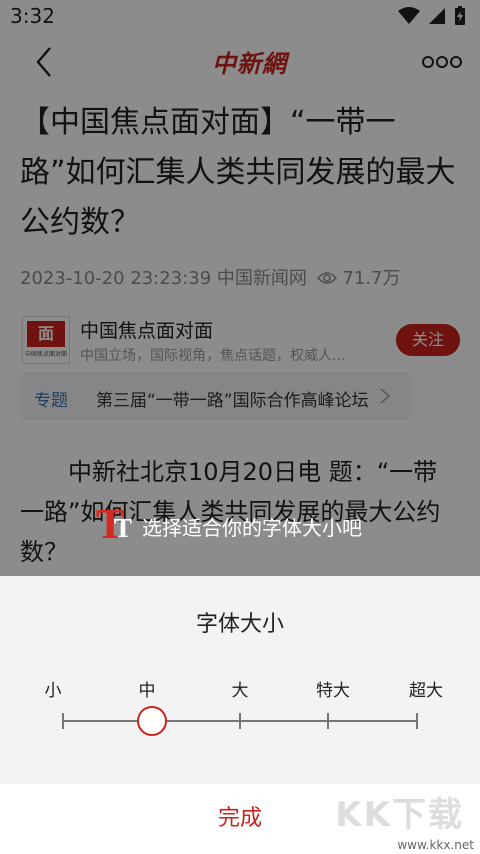 The image size is (480, 854). Describe the element at coordinates (240, 688) in the screenshot. I see `size-option-large: 大` at that location.